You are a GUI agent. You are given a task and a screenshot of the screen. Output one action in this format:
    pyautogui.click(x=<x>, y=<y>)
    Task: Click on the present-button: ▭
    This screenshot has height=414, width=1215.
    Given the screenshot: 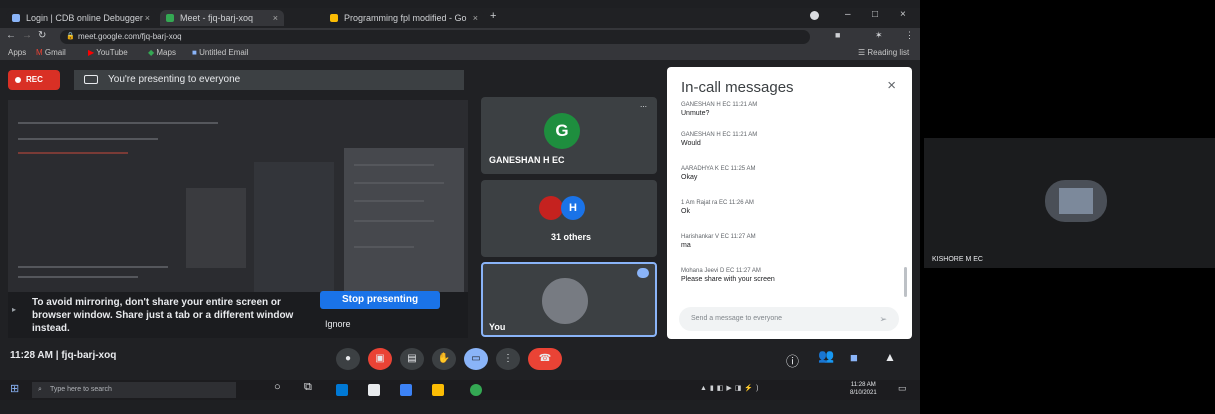 What is the action you would take?
    pyautogui.click(x=476, y=359)
    